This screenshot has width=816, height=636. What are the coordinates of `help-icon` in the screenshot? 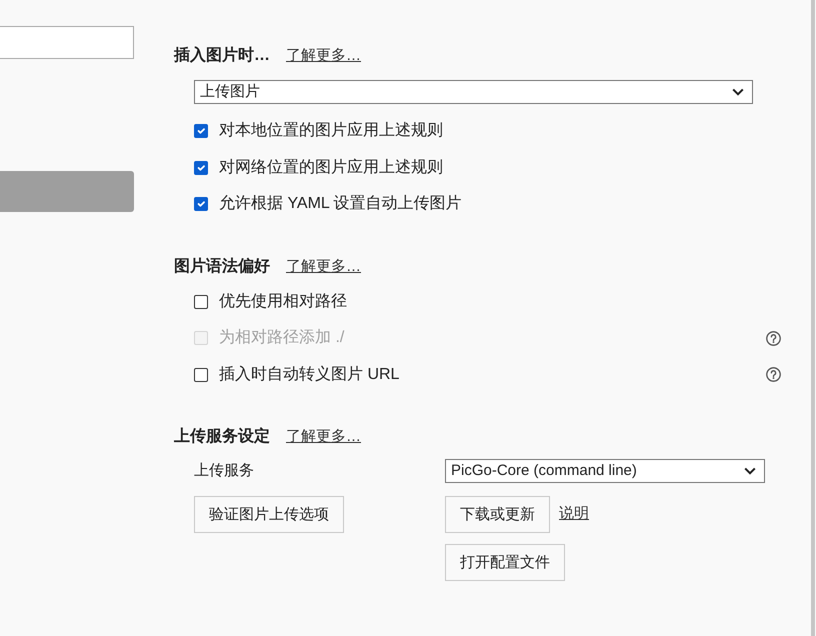 It's located at (773, 374).